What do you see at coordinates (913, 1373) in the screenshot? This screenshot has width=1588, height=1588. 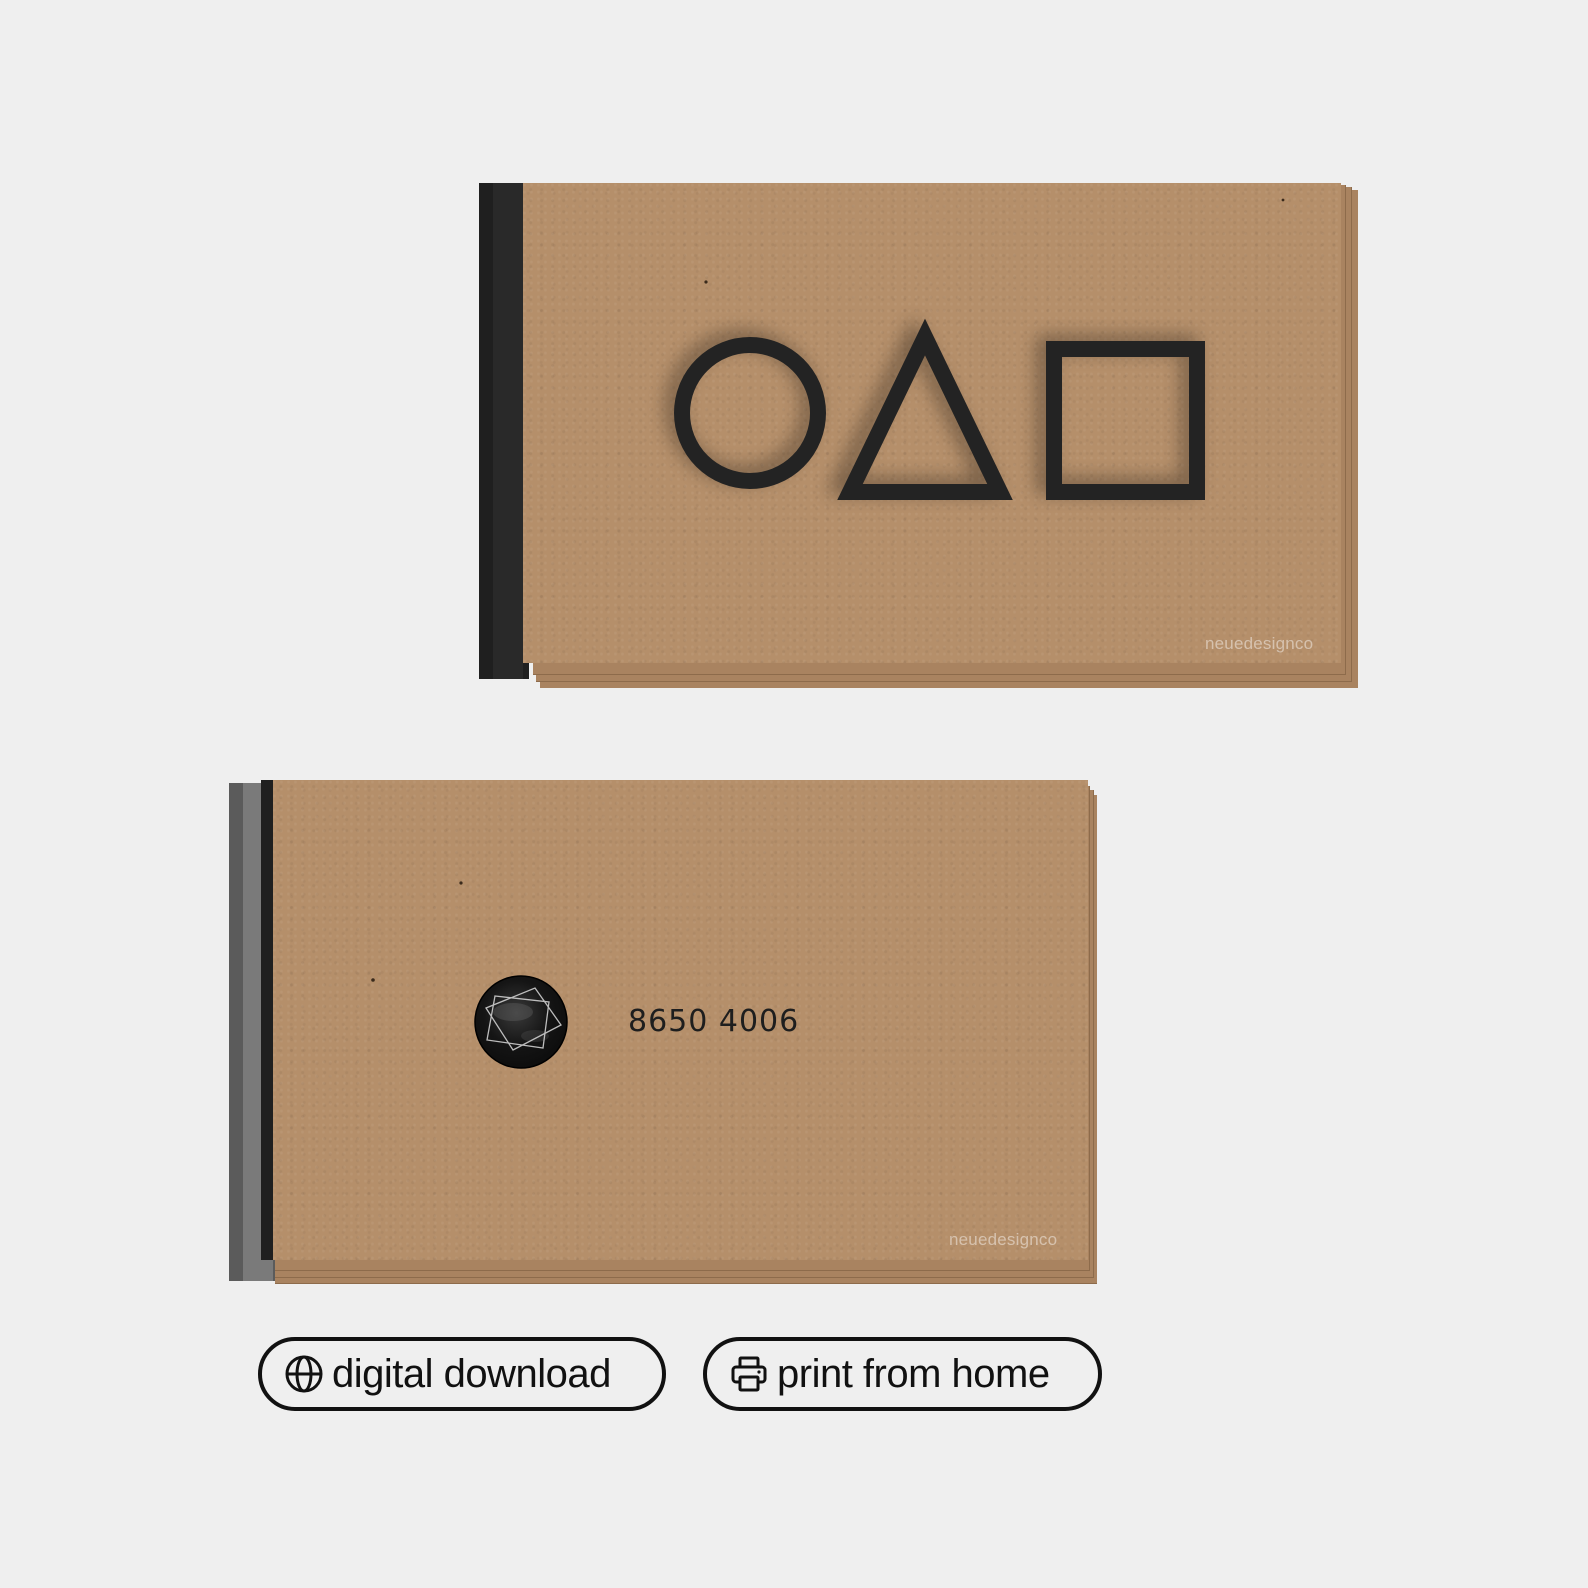 I see `print-from-home-label: print from home` at bounding box center [913, 1373].